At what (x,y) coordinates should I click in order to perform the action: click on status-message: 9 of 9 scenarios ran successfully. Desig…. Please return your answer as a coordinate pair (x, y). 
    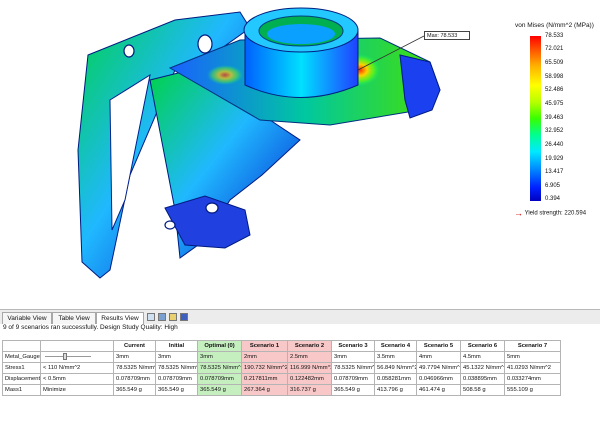
    Looking at the image, I should click on (90, 327).